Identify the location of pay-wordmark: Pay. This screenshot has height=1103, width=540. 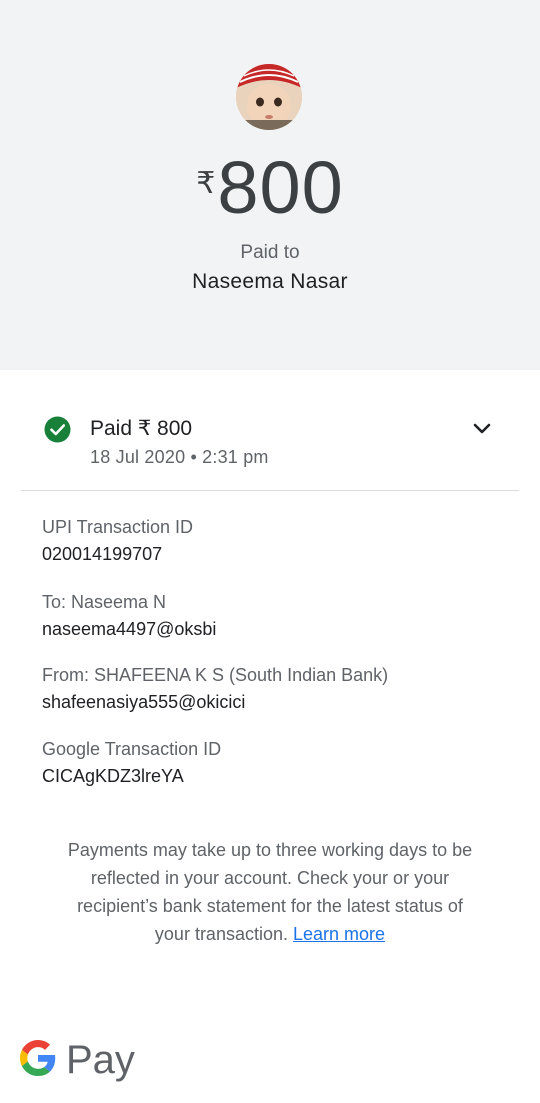
(100, 1060).